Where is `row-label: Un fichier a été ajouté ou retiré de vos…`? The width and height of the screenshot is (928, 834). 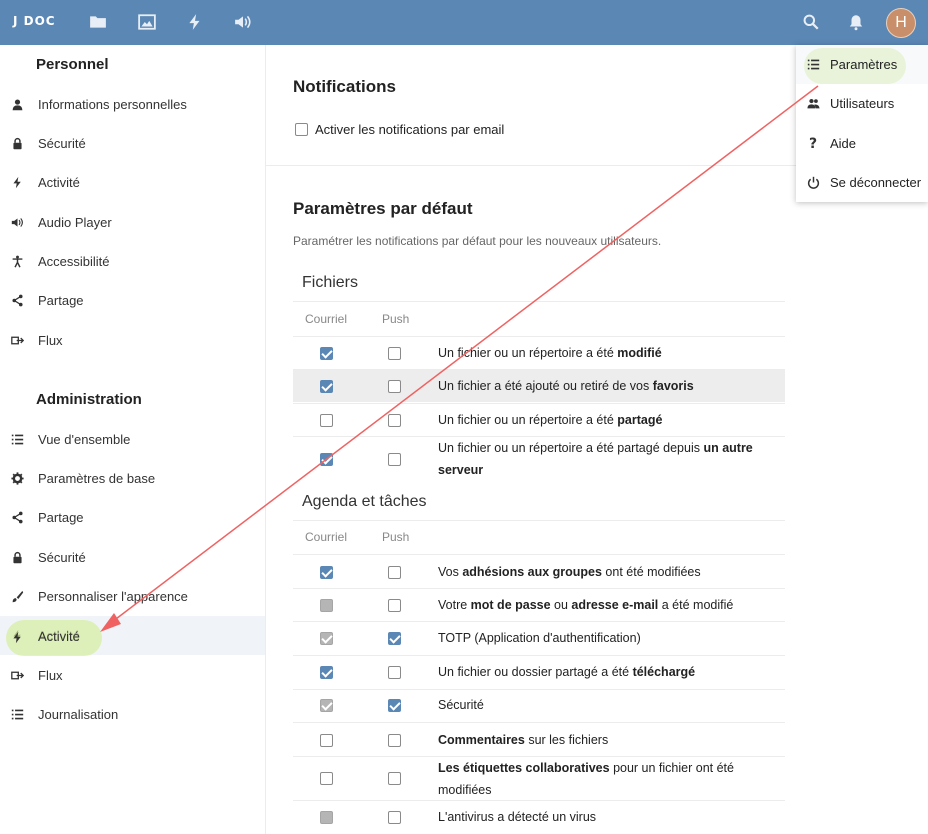
row-label: Un fichier a été ajouté ou retiré de vos… is located at coordinates (566, 386).